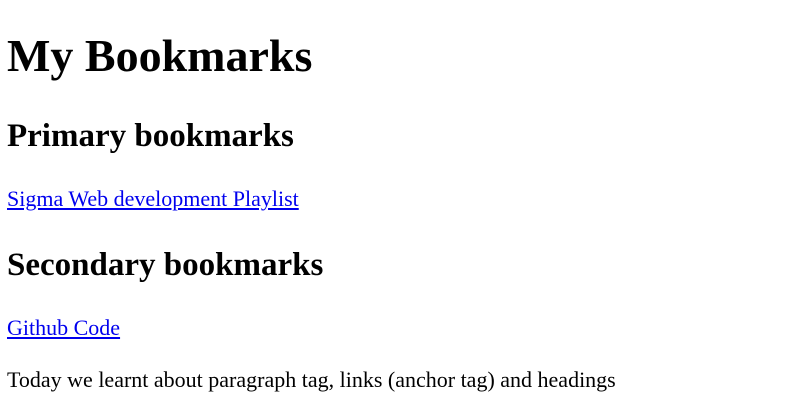 This screenshot has width=788, height=409. Describe the element at coordinates (160, 55) in the screenshot. I see `page-title: My Bookmarks` at that location.